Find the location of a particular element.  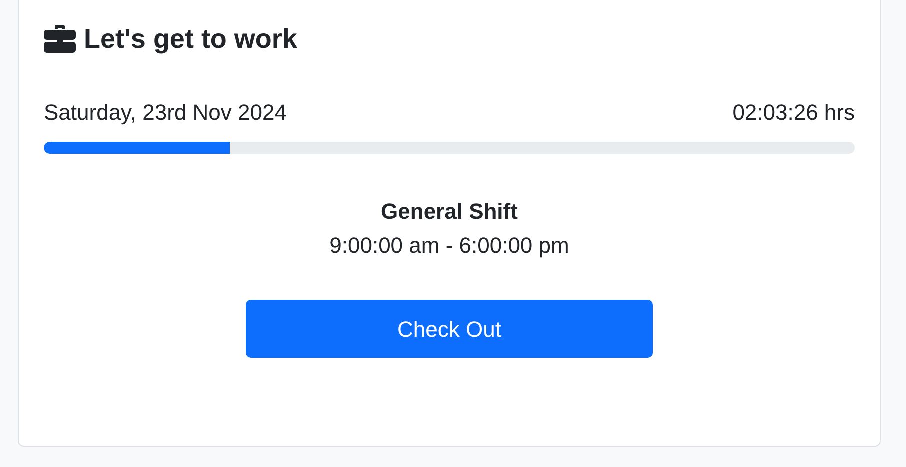

card-title: Let's get to work is located at coordinates (191, 39).